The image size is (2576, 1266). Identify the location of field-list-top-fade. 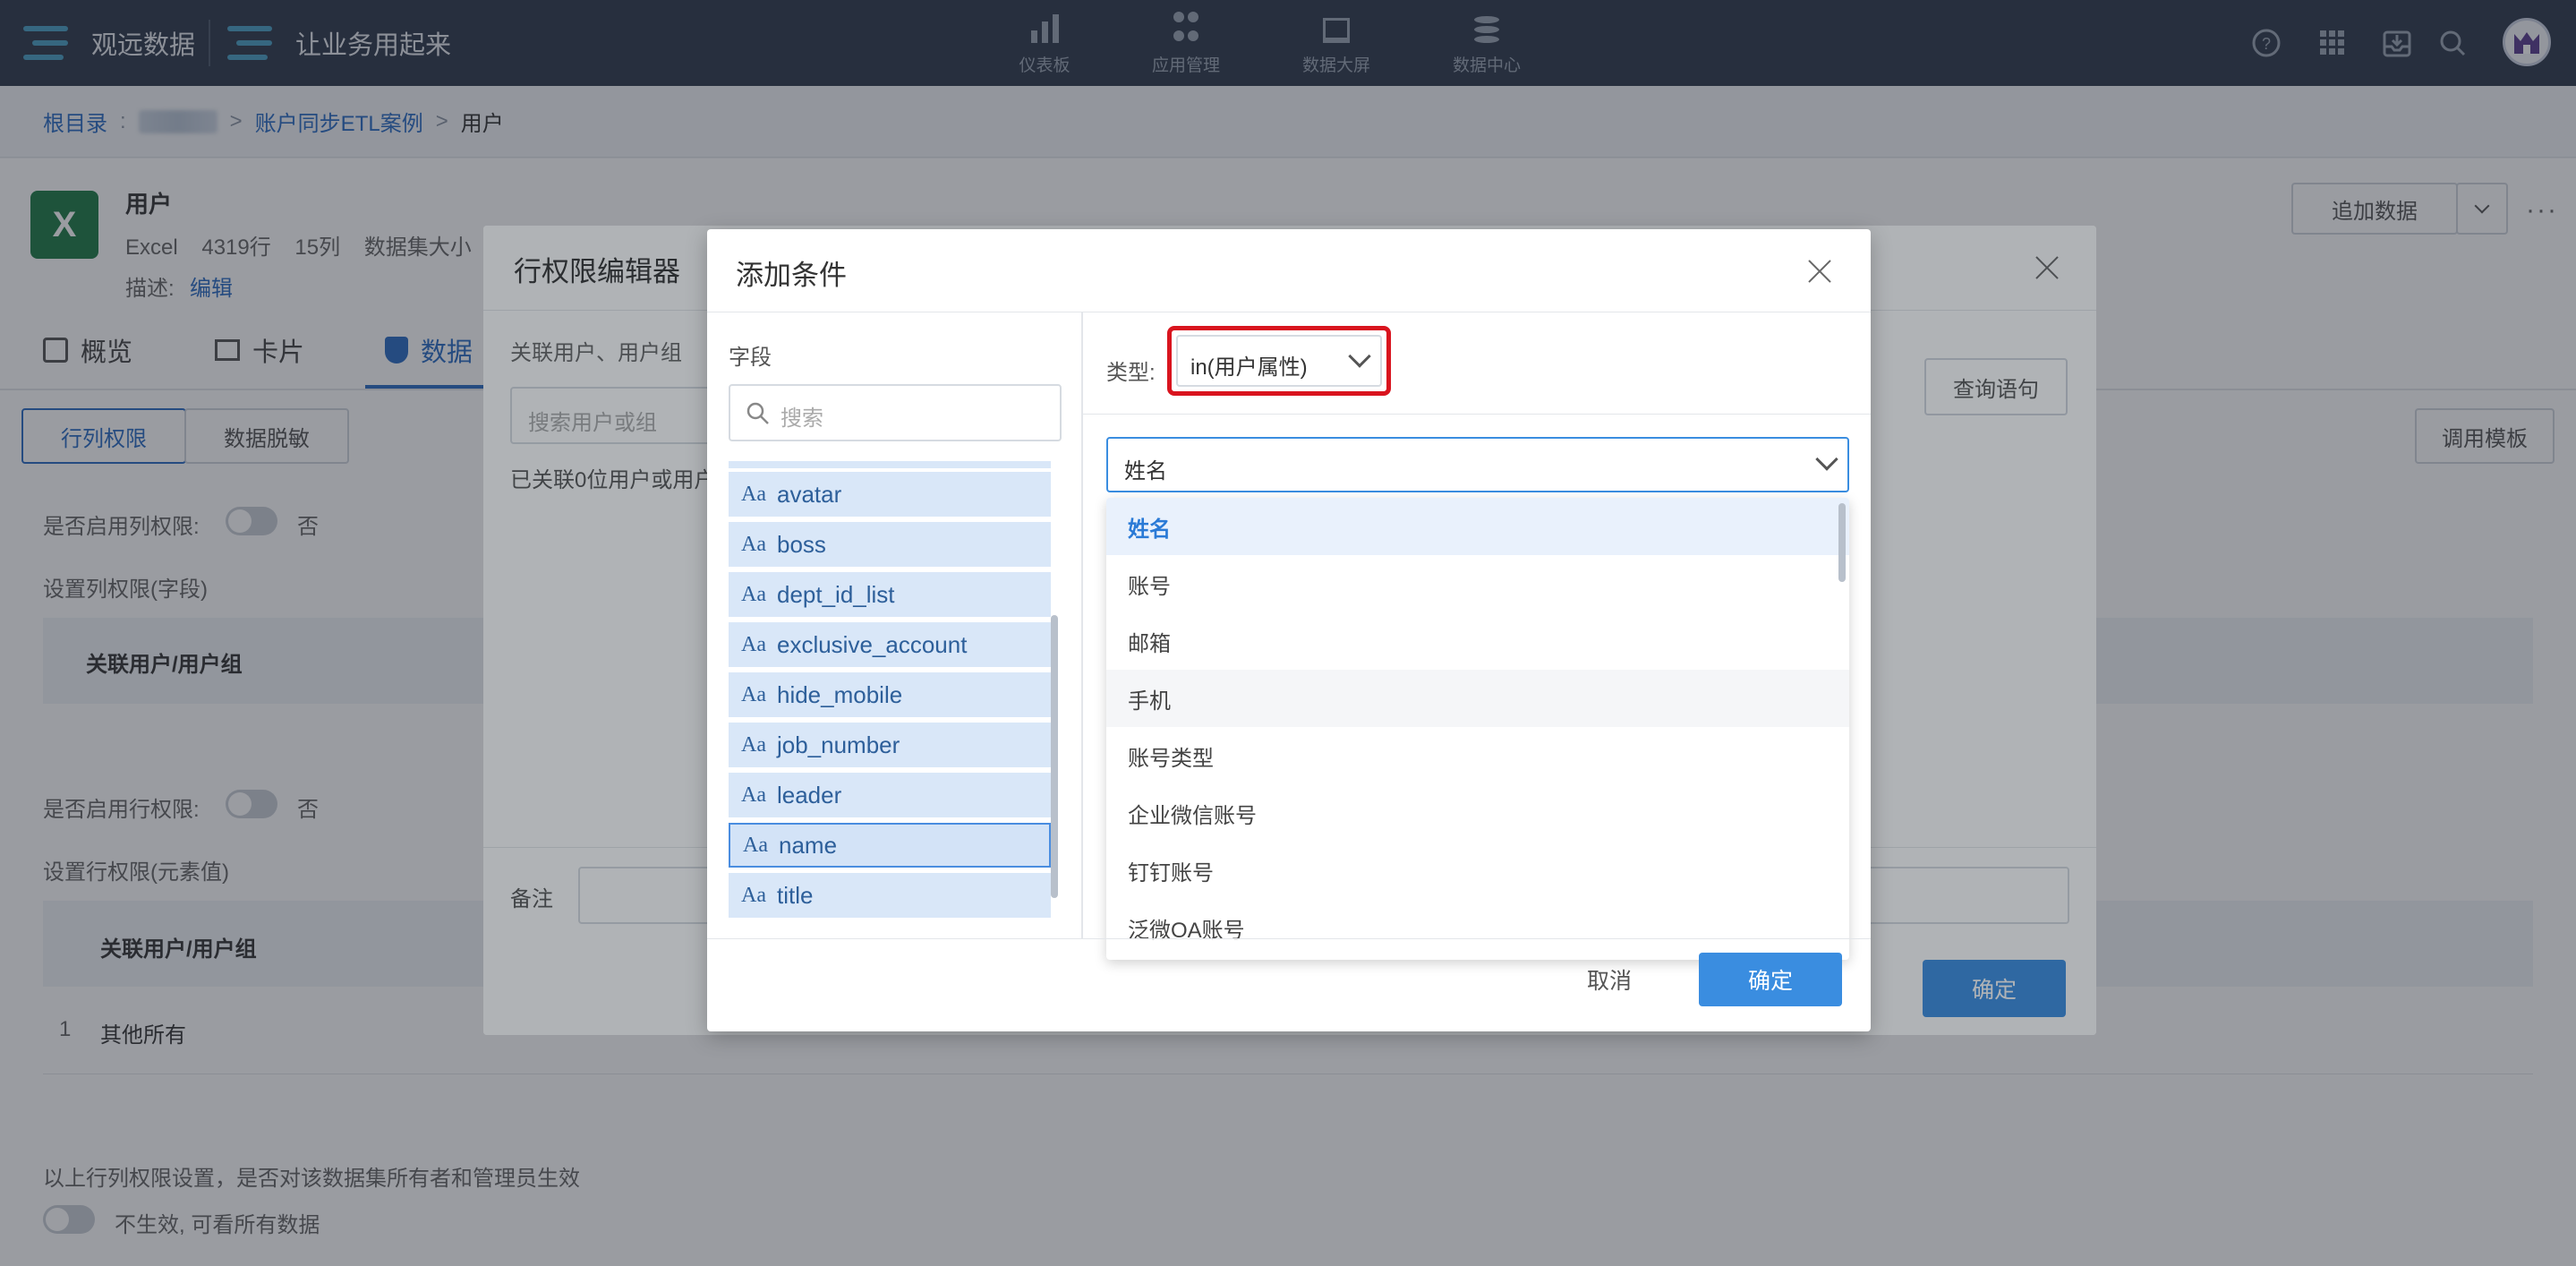
(890, 464).